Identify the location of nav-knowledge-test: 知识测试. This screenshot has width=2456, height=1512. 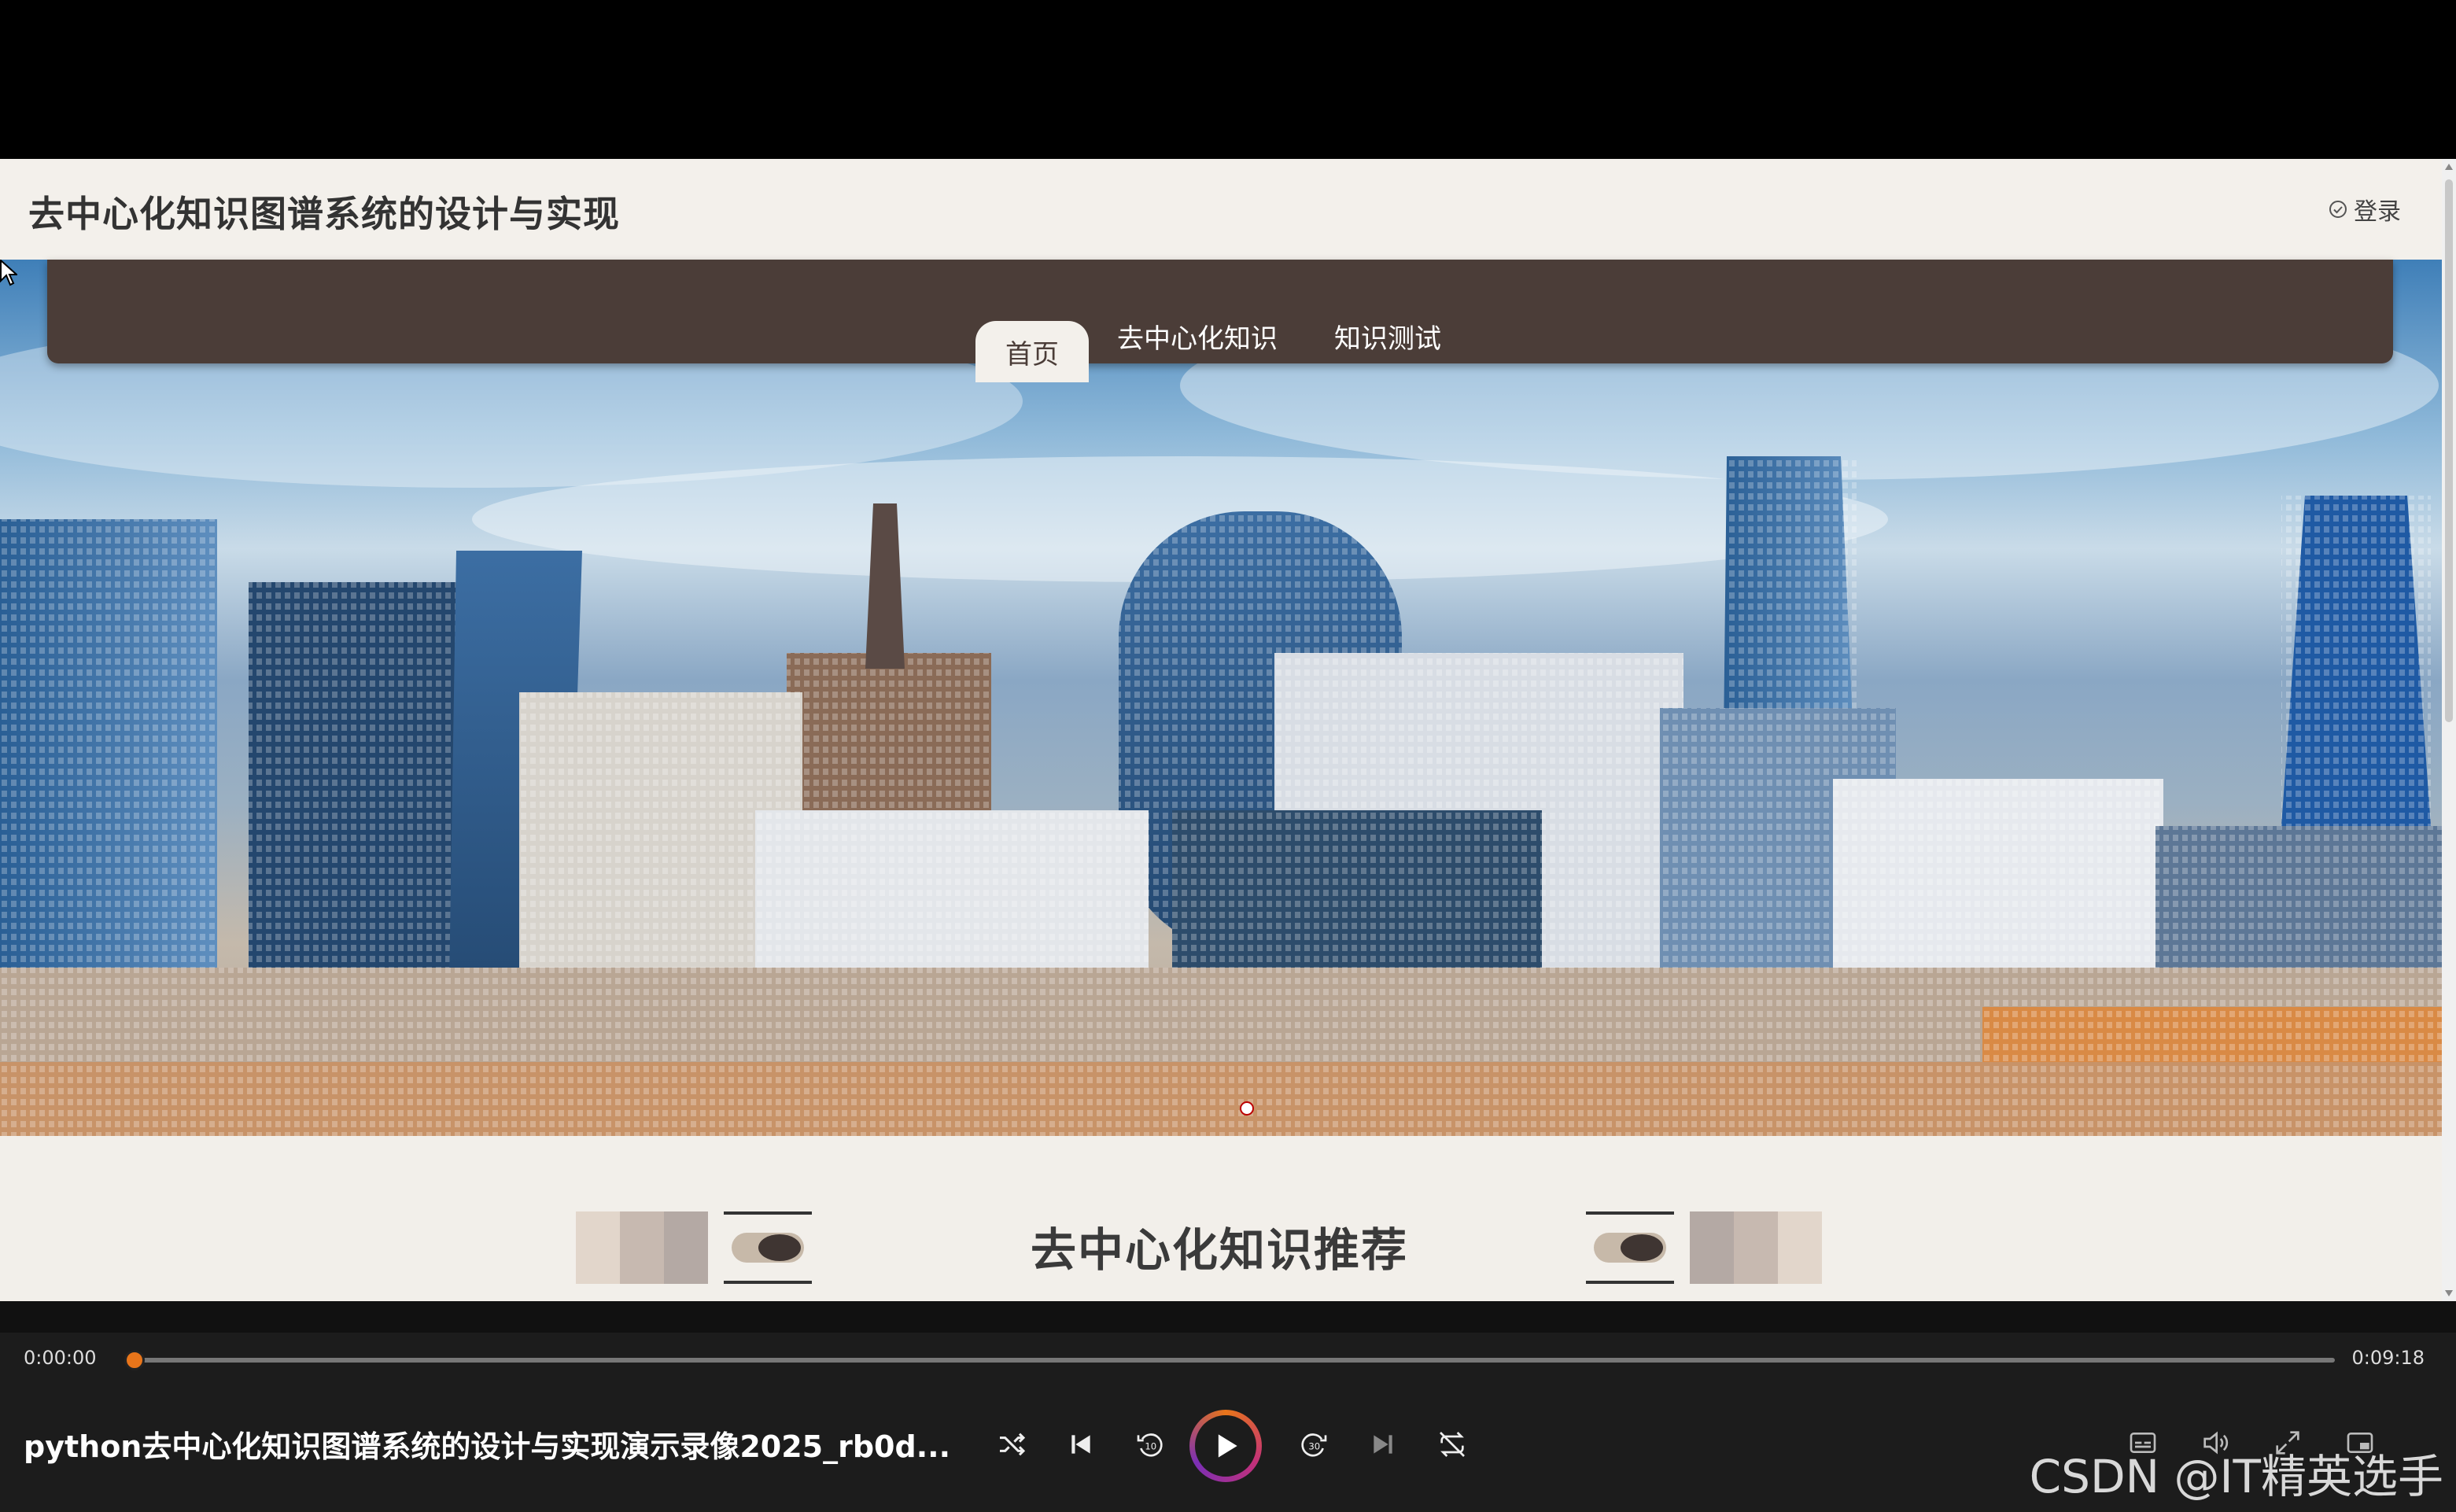
(1388, 335).